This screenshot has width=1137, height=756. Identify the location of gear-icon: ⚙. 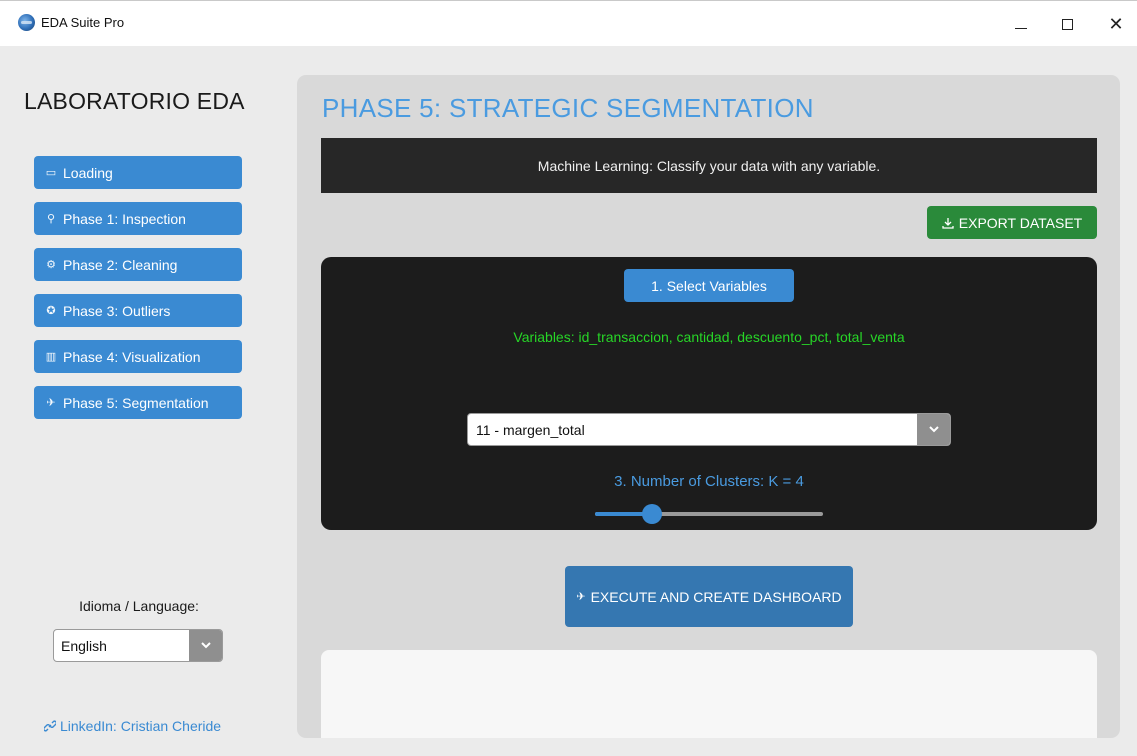
(51, 265).